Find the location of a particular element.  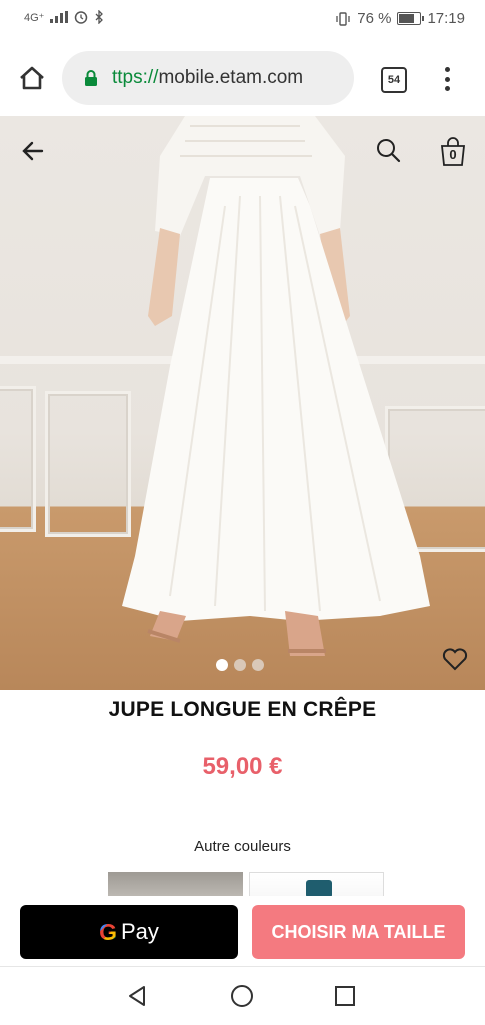

carousel-dot-active is located at coordinates (222, 665).